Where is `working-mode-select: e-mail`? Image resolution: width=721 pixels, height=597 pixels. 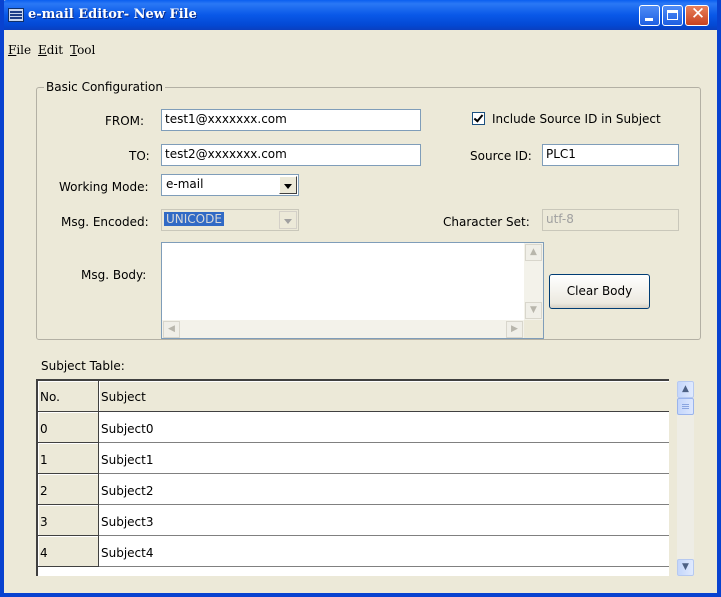
working-mode-select: e-mail is located at coordinates (230, 185).